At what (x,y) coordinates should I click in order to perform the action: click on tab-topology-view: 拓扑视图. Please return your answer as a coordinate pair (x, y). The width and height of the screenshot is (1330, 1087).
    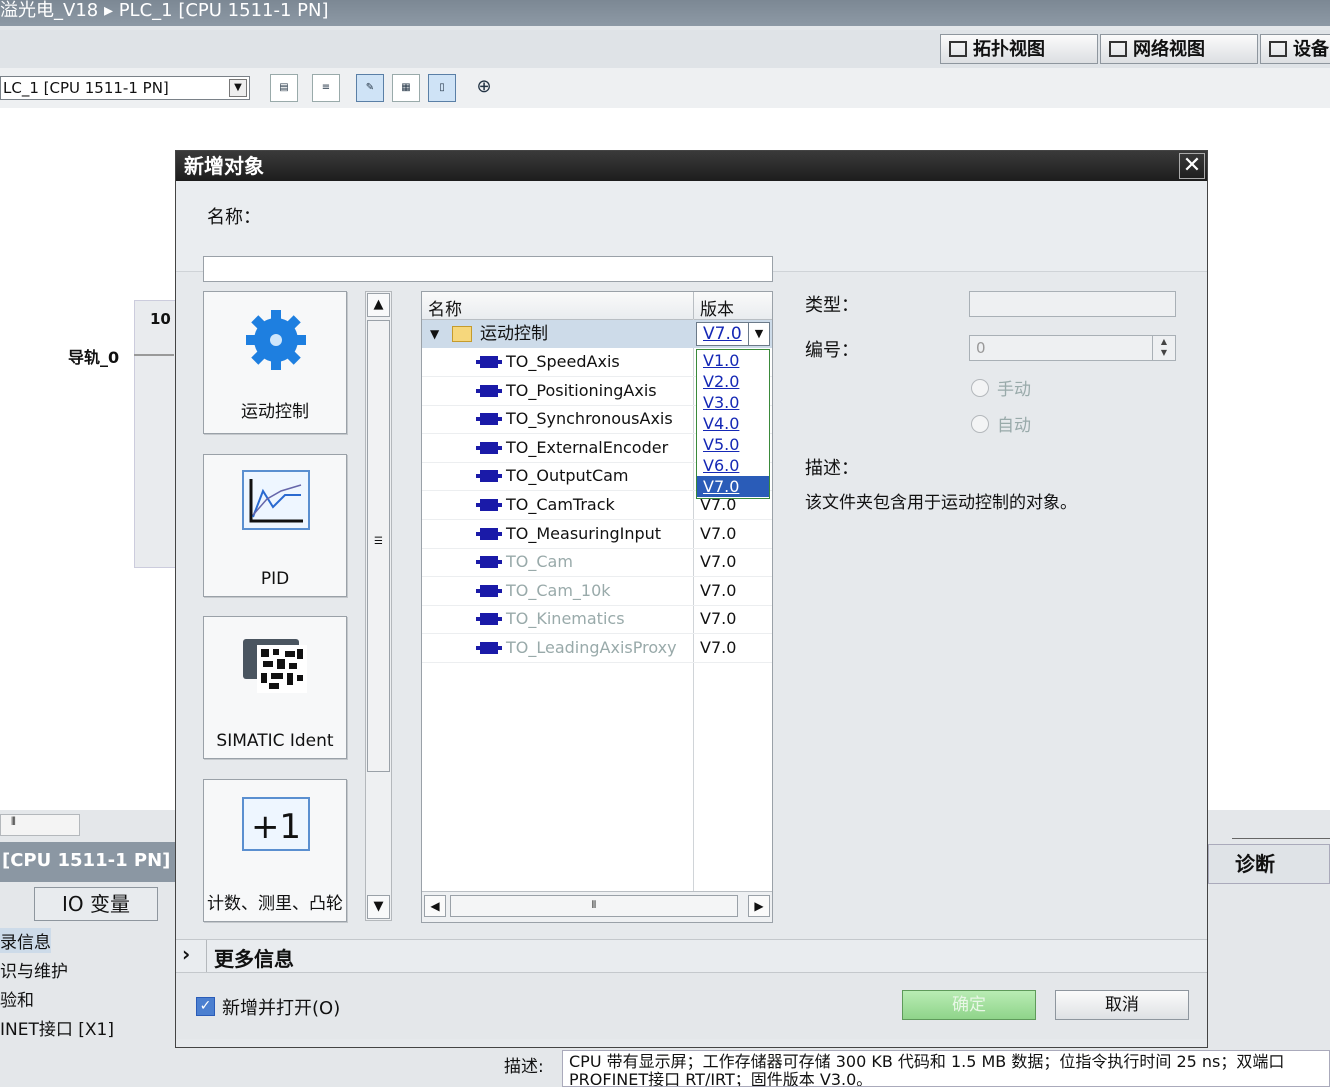
    Looking at the image, I should click on (1019, 49).